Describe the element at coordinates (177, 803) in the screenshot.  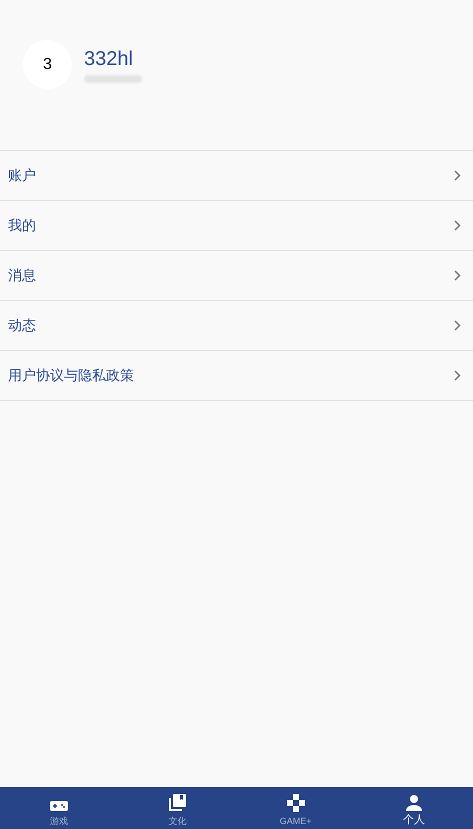
I see `library-icon` at that location.